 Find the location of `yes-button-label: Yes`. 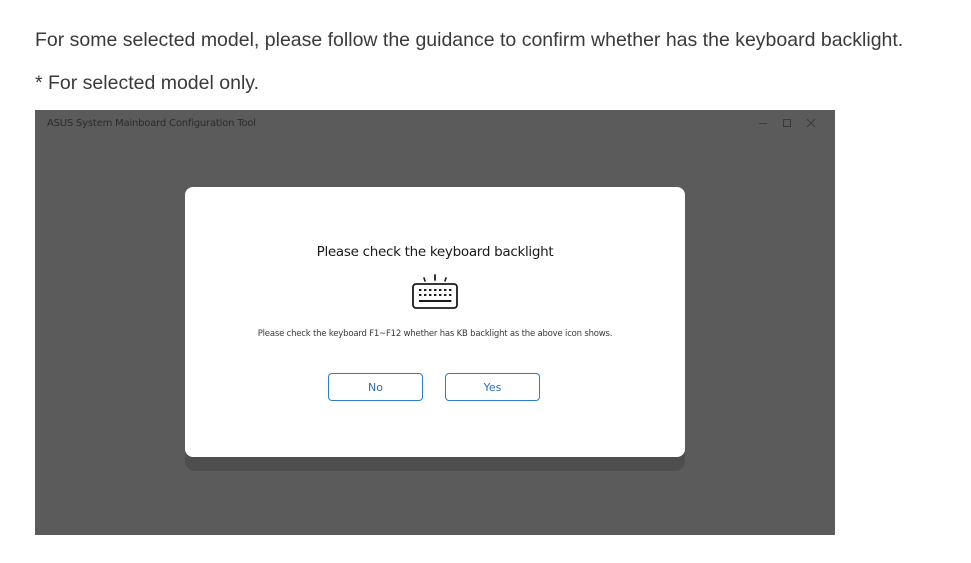

yes-button-label: Yes is located at coordinates (492, 387).